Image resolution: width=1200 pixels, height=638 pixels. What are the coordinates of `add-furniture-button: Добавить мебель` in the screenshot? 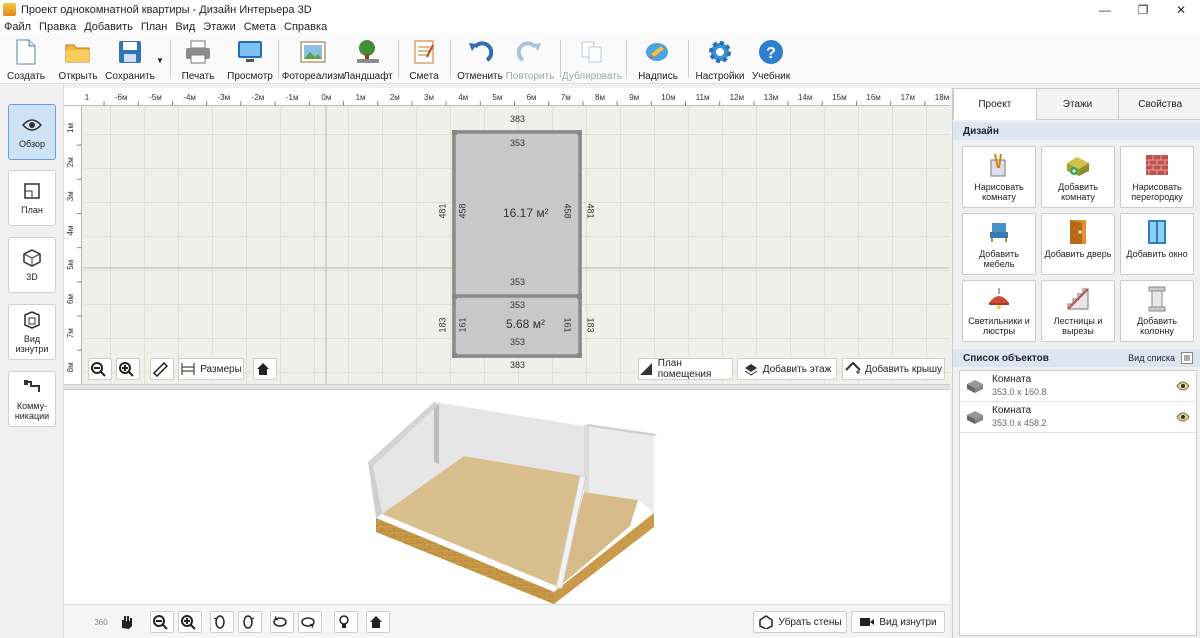 It's located at (999, 244).